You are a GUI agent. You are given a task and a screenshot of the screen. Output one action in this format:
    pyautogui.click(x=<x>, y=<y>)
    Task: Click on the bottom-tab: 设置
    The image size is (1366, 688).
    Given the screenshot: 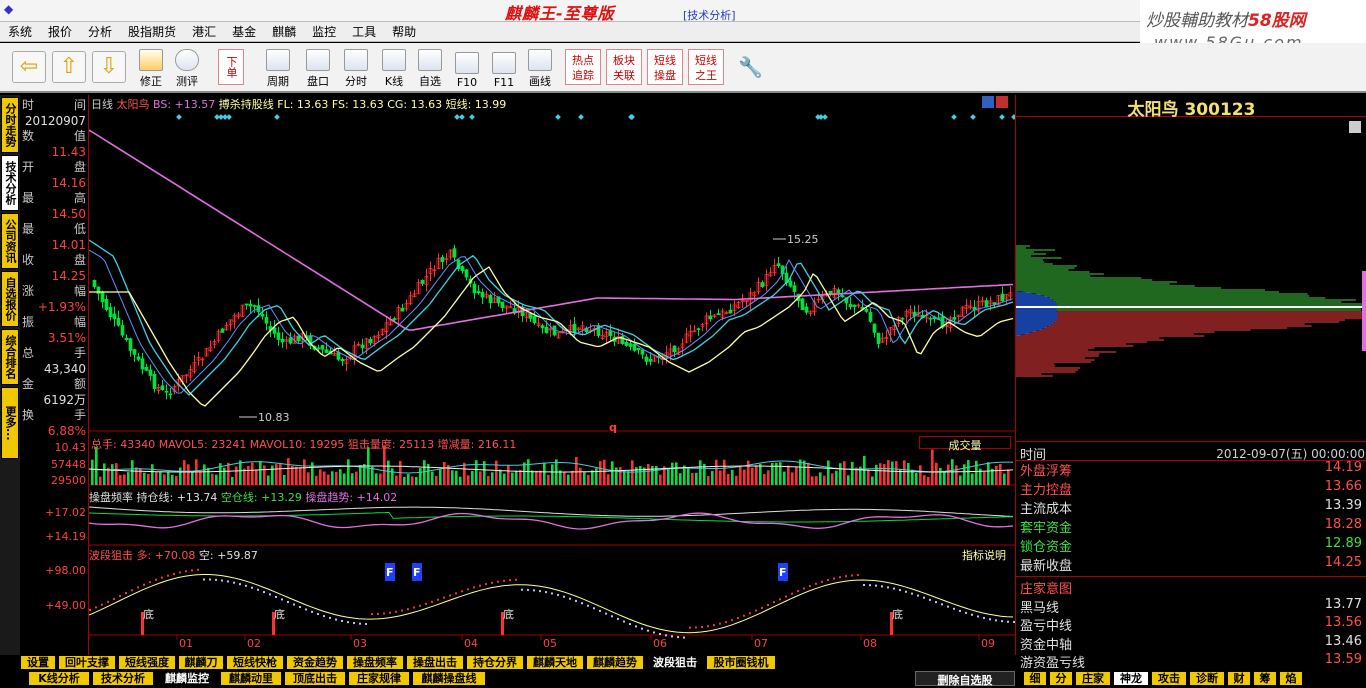 What is the action you would take?
    pyautogui.click(x=38, y=662)
    